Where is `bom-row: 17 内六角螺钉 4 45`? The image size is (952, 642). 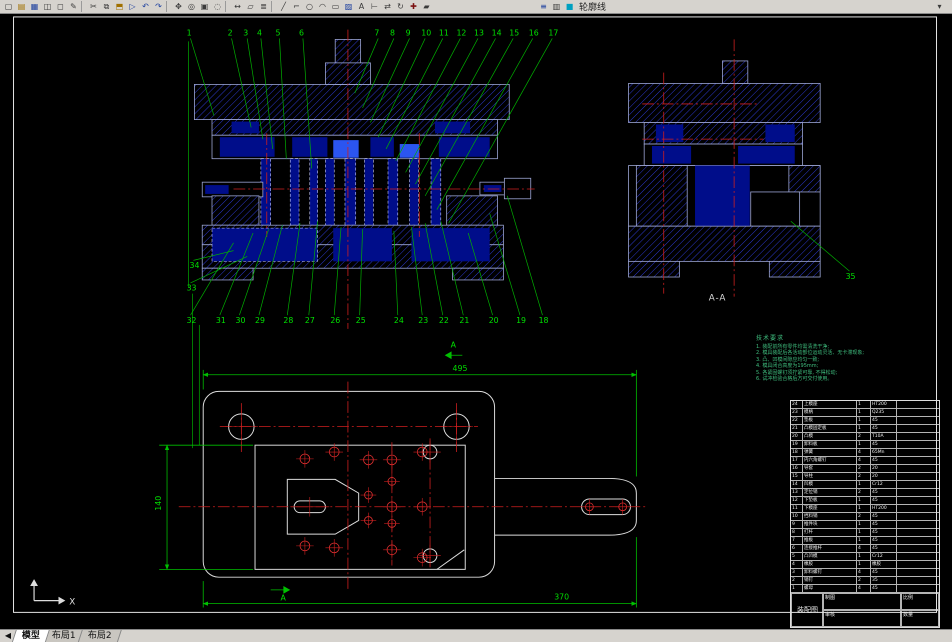
bom-row: 17 内六角螺钉 4 45 is located at coordinates (865, 461).